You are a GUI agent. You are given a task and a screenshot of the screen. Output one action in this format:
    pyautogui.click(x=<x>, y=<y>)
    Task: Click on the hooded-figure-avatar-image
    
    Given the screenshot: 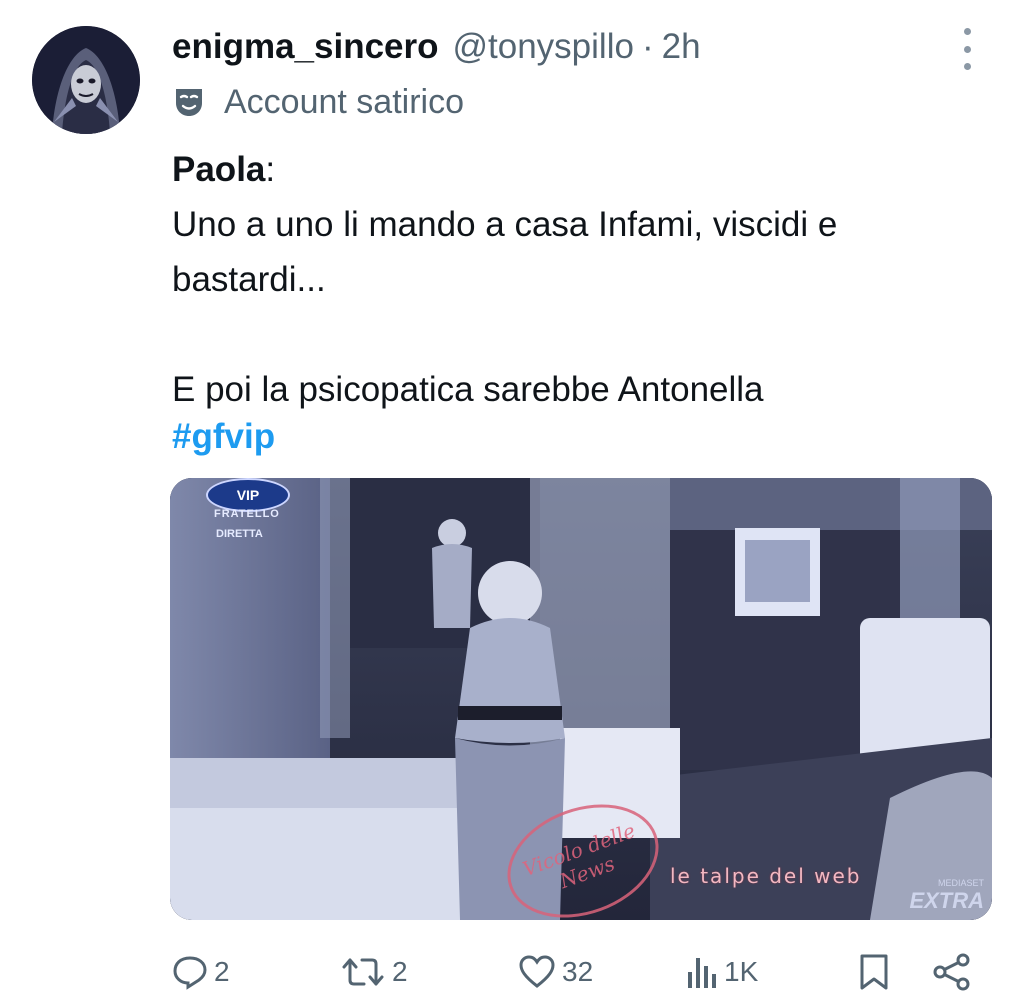 What is the action you would take?
    pyautogui.click(x=86, y=80)
    